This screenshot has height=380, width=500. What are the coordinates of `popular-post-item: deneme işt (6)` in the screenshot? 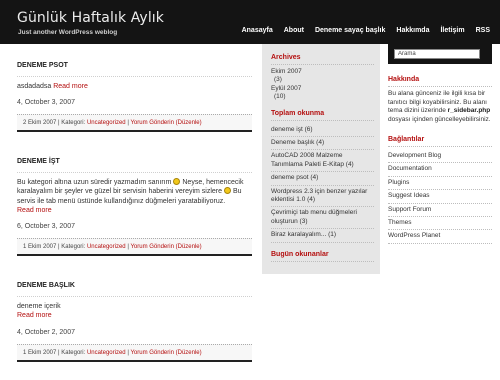 It's located at (322, 131).